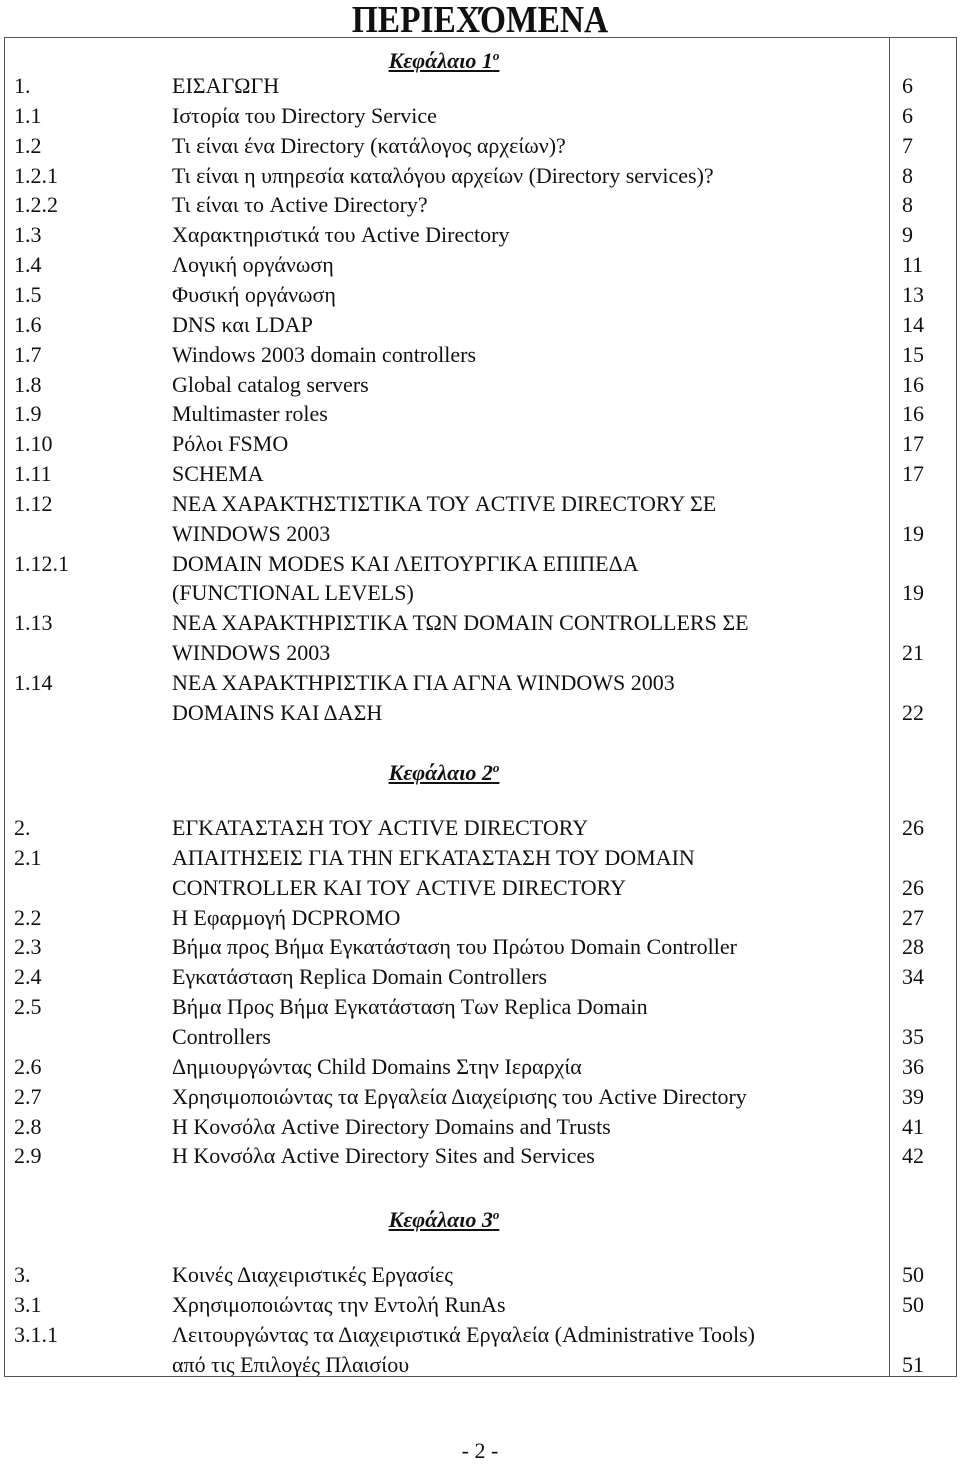  Describe the element at coordinates (33, 444) in the screenshot. I see `section-number: 1.10` at that location.